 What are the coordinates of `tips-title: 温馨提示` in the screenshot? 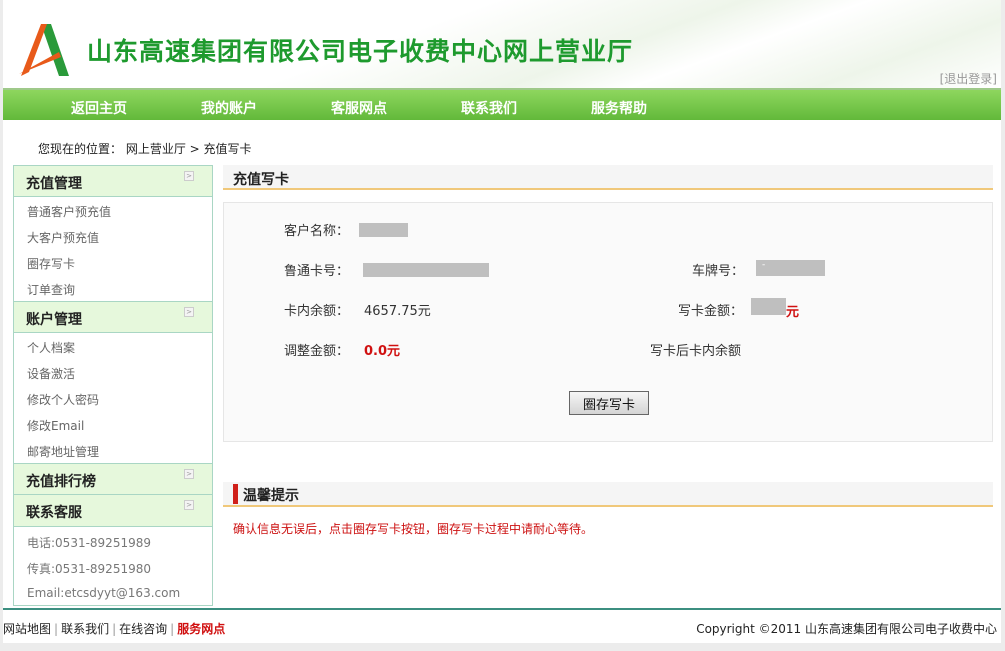 It's located at (271, 496).